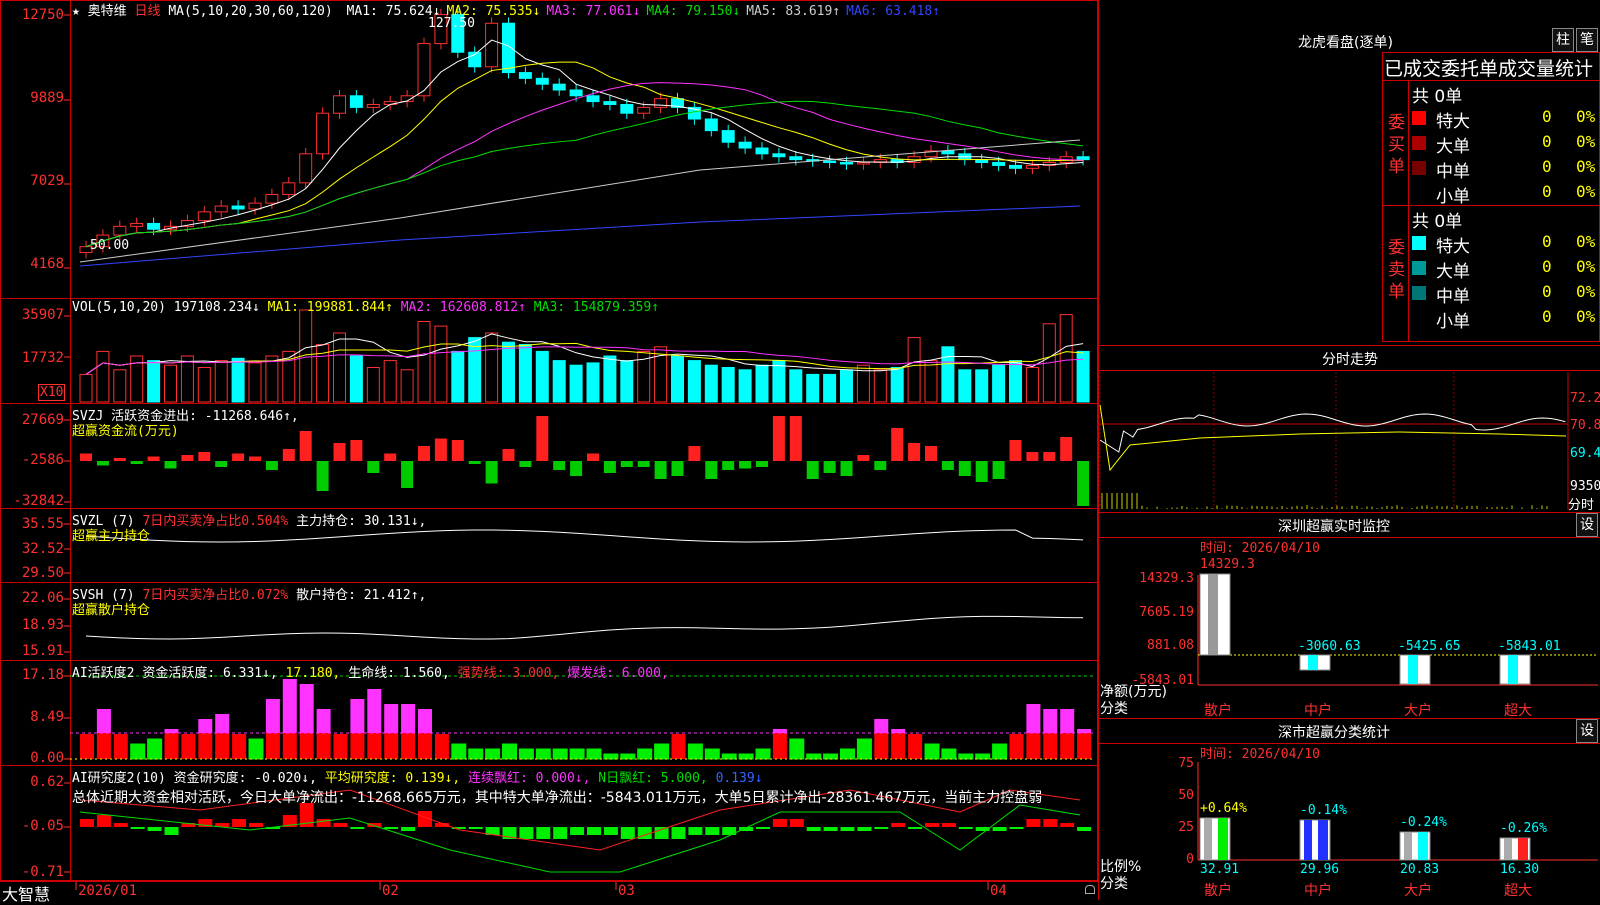  I want to click on sz-class-y-label: 0, so click(1172, 859).